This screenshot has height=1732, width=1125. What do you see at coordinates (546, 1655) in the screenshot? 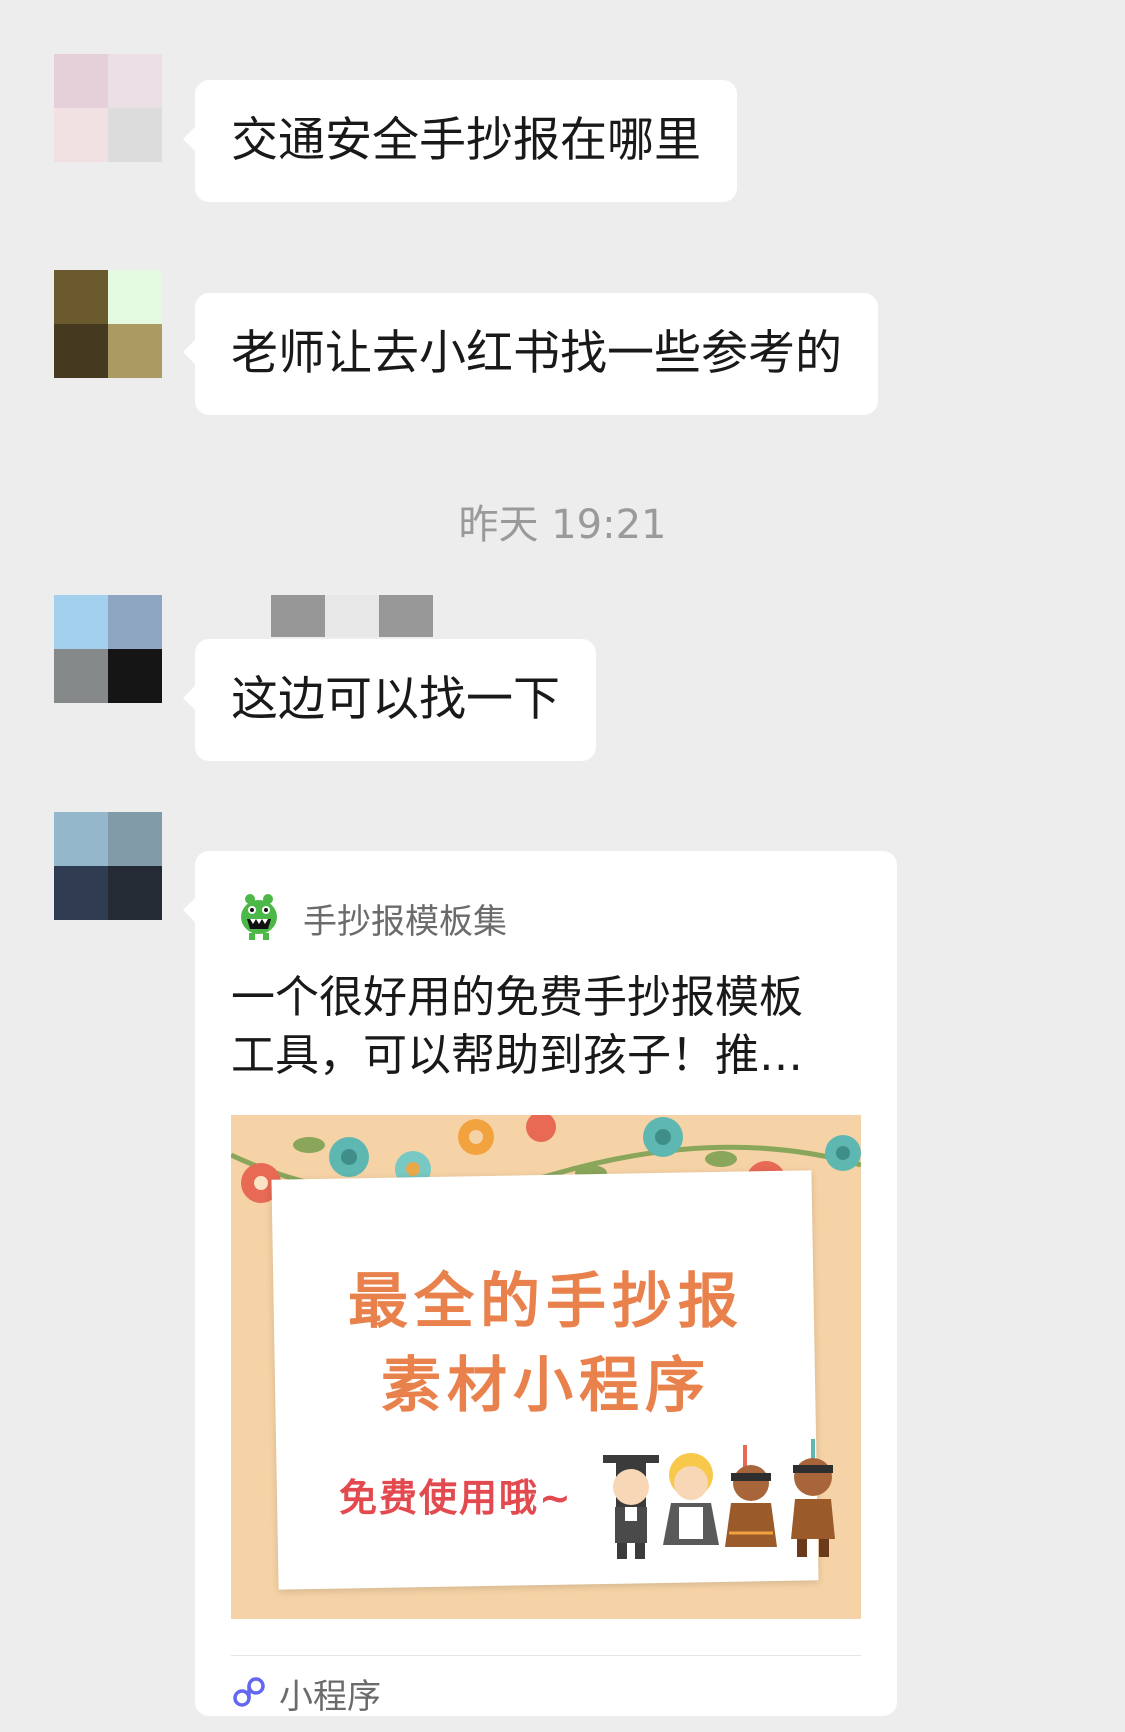
I see `card-divider` at bounding box center [546, 1655].